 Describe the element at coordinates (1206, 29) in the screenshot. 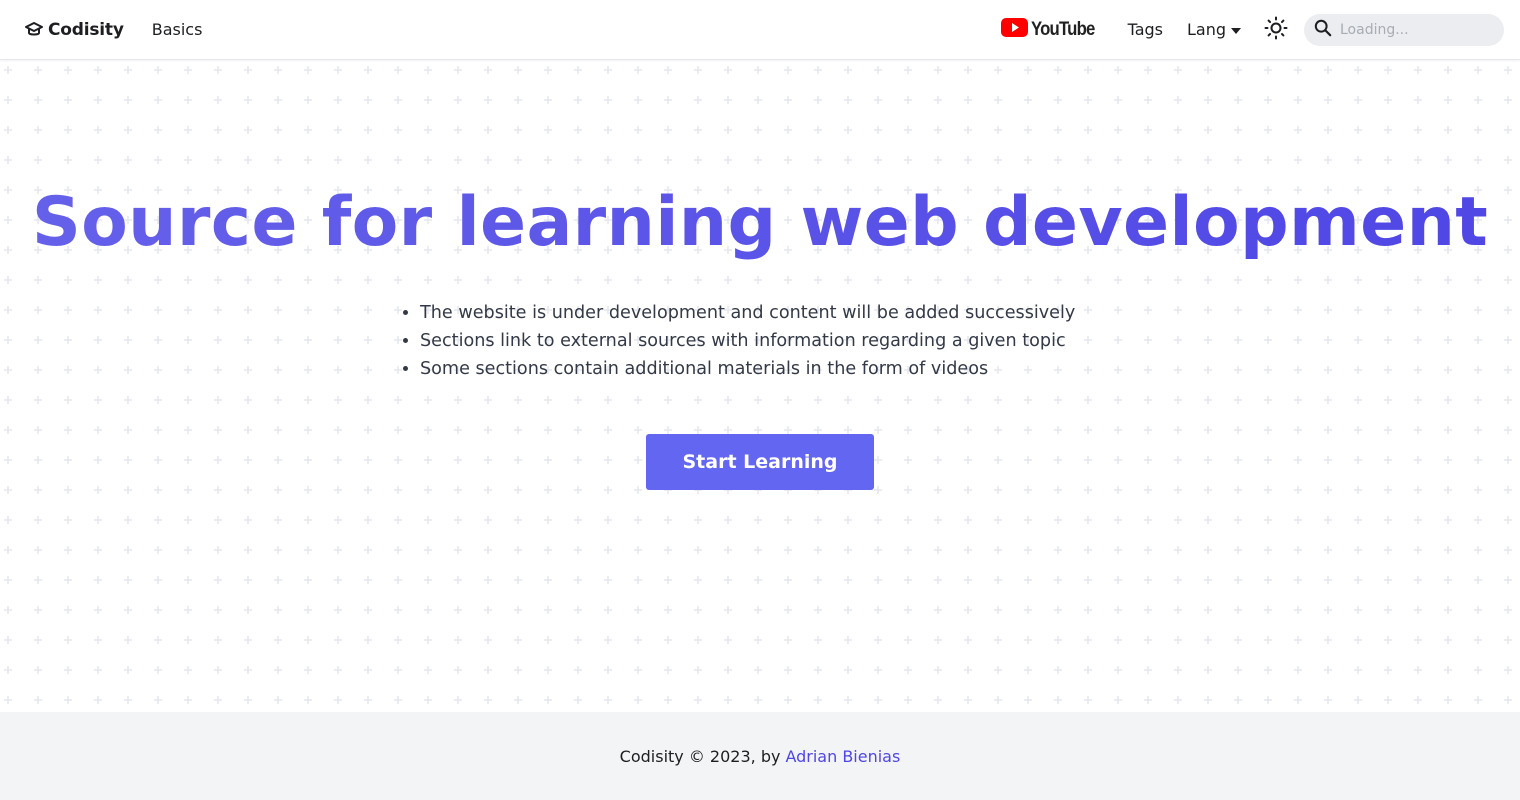

I see `lang-label: Lang` at that location.